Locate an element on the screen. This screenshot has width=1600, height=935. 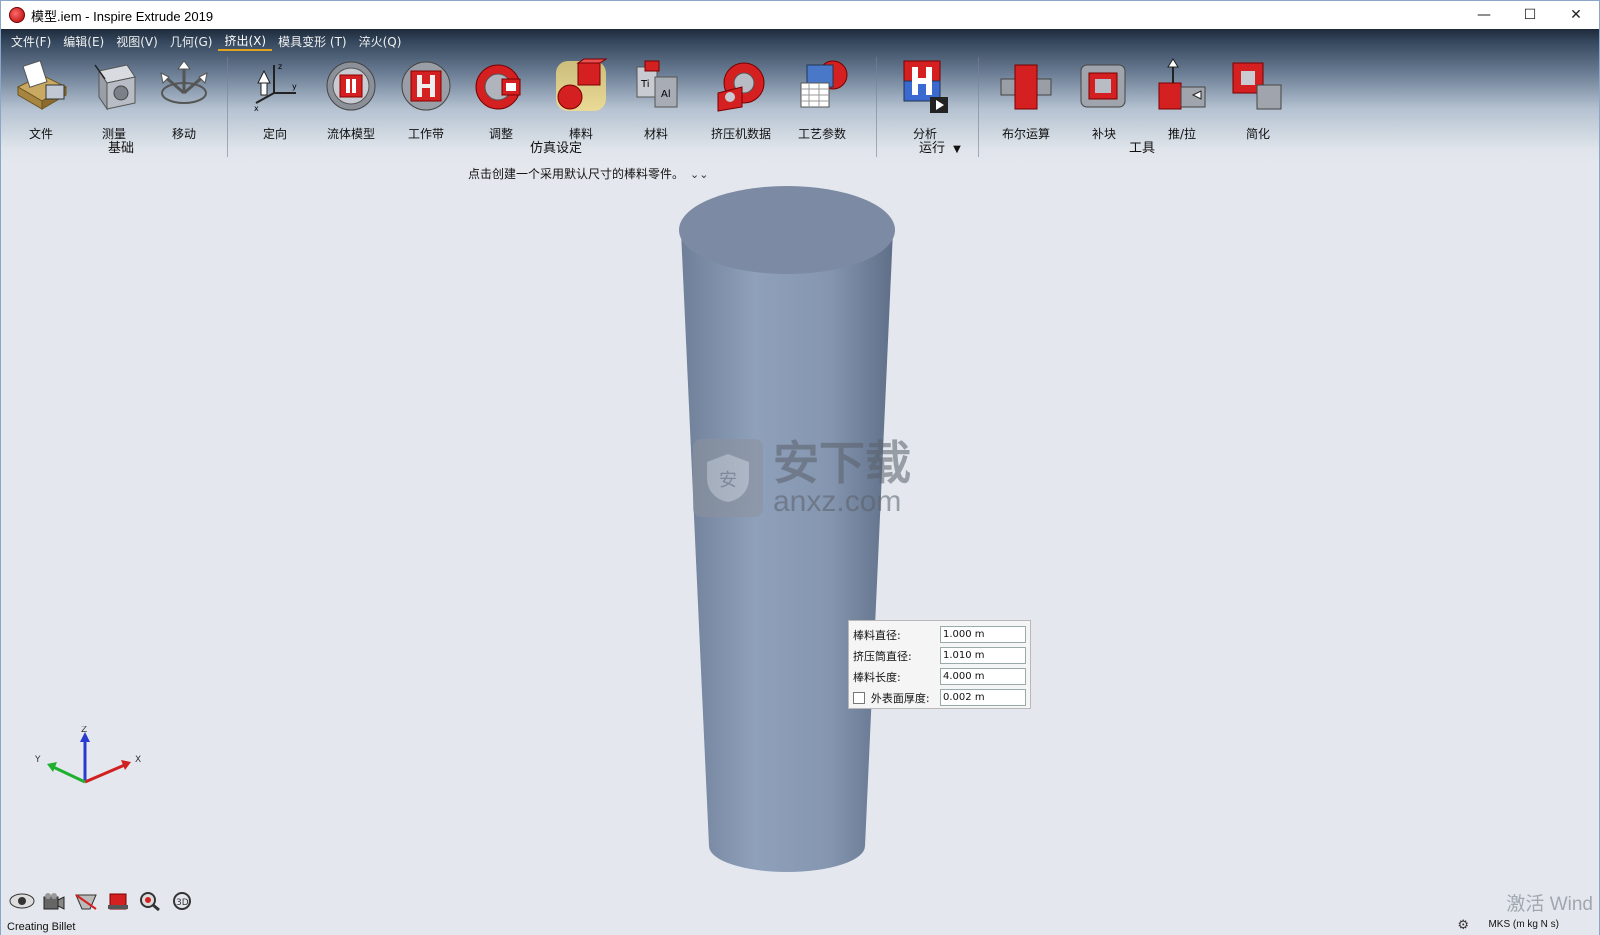
tool-adjust: 调整 is located at coordinates (501, 99).